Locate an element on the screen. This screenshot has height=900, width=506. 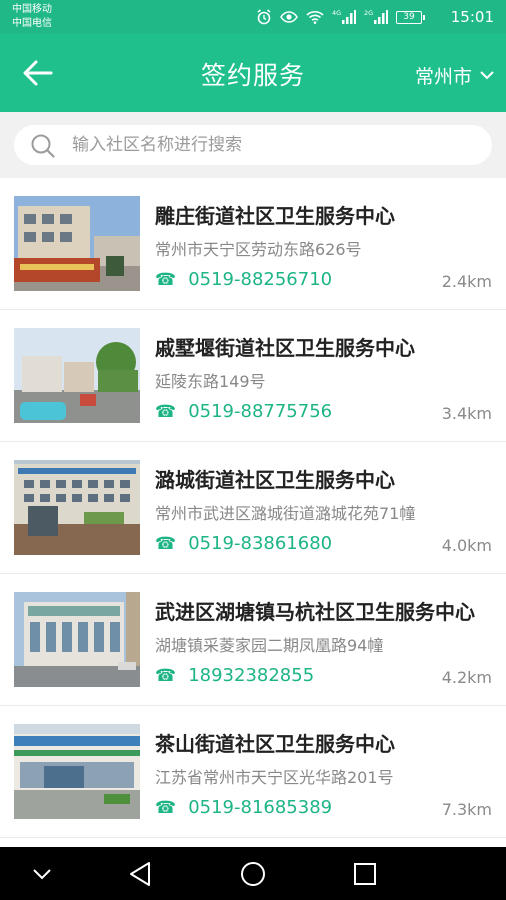
distance-label: 4.2km is located at coordinates (466, 677).